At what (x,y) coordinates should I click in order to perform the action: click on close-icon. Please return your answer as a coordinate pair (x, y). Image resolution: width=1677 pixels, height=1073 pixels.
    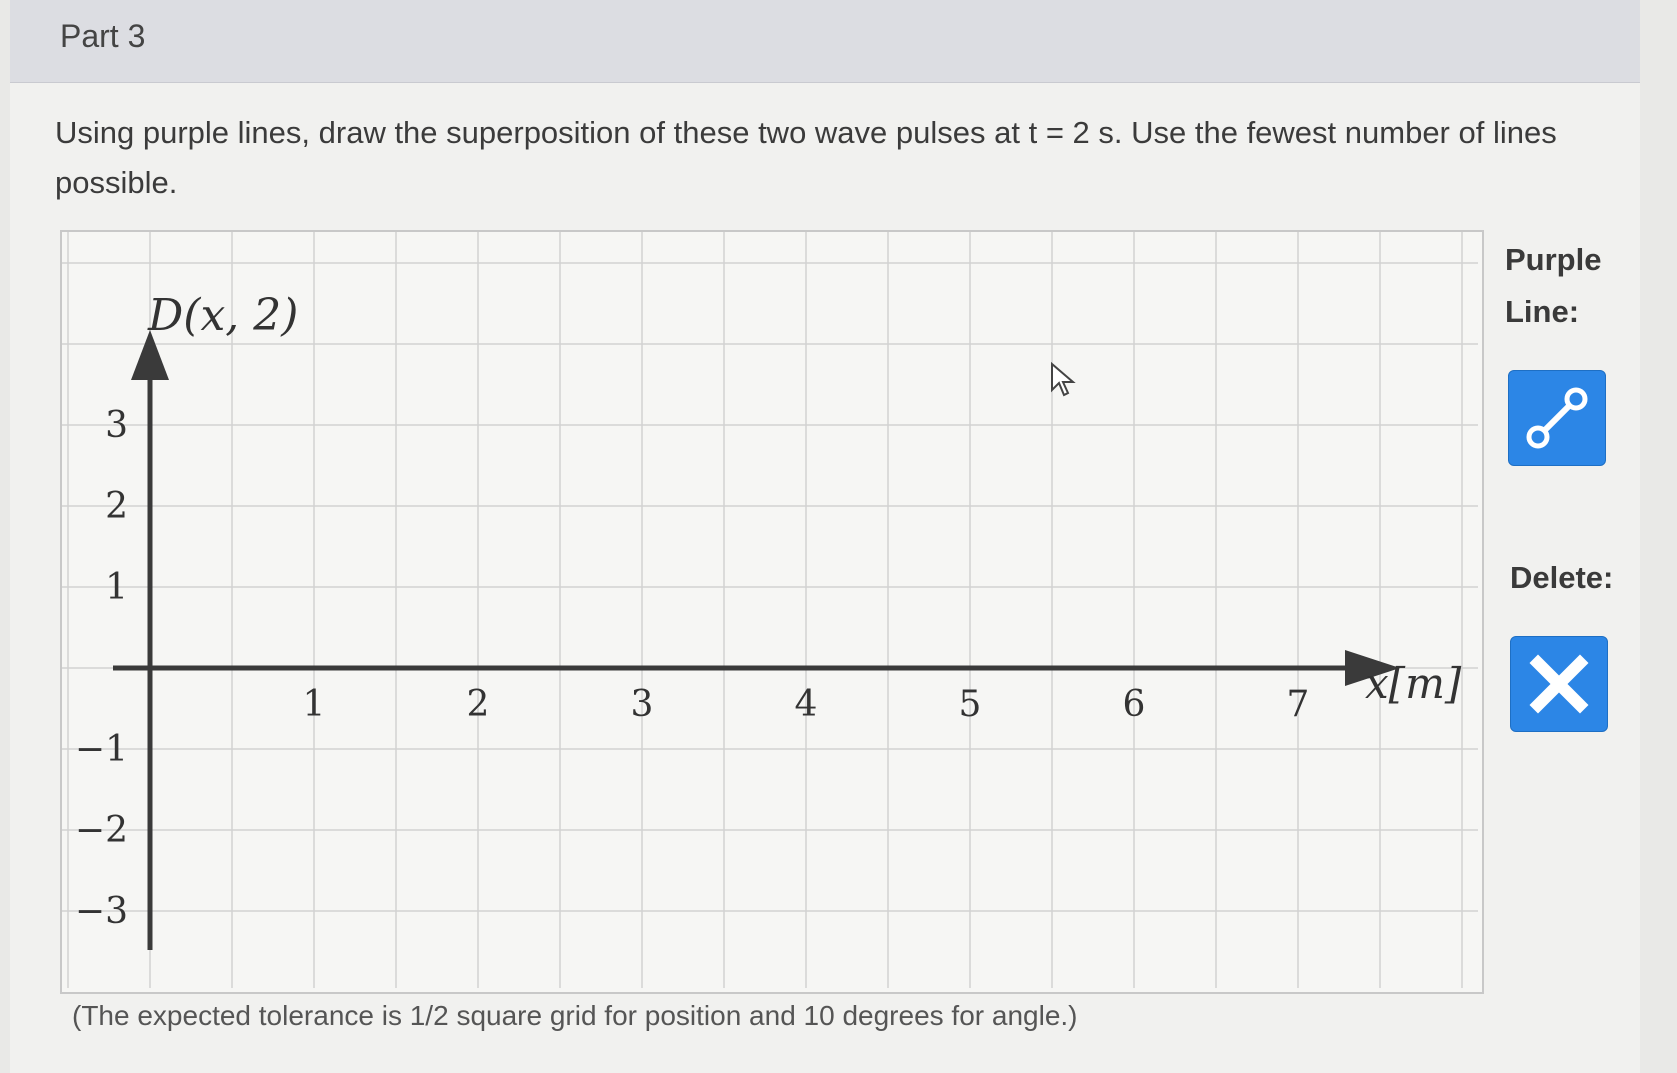
    Looking at the image, I should click on (1559, 684).